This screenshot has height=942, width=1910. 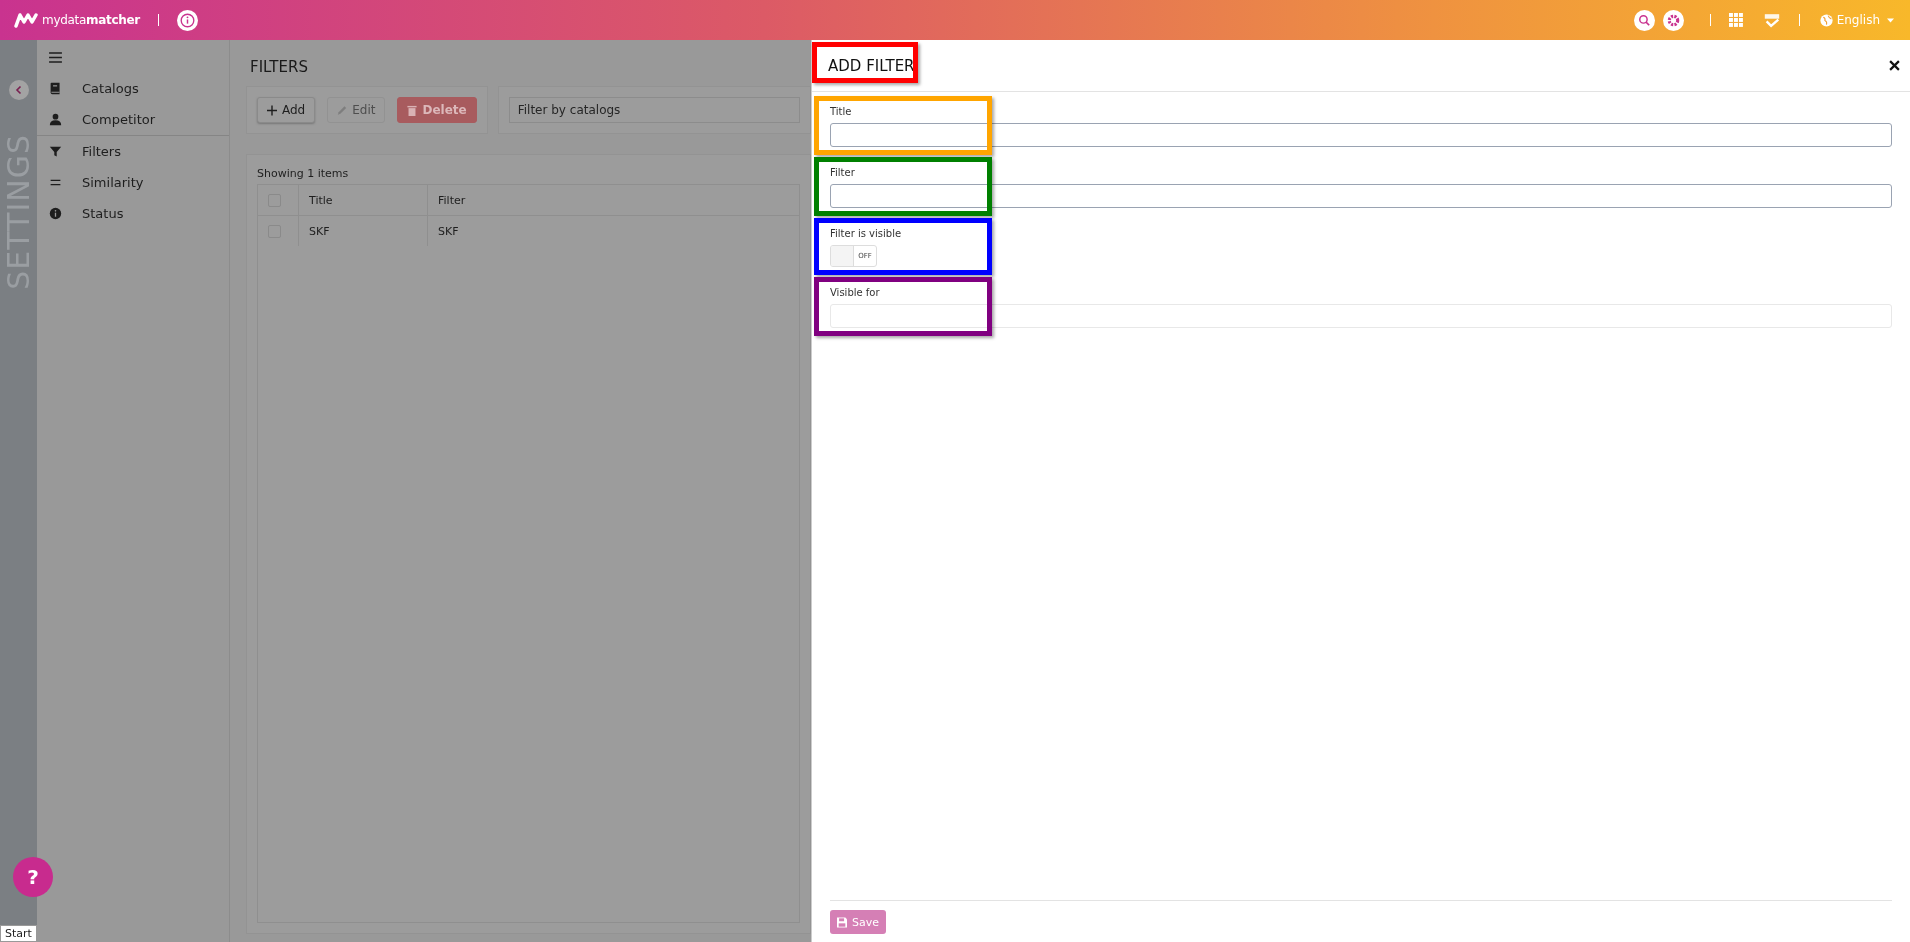 I want to click on select-field, so click(x=1361, y=316).